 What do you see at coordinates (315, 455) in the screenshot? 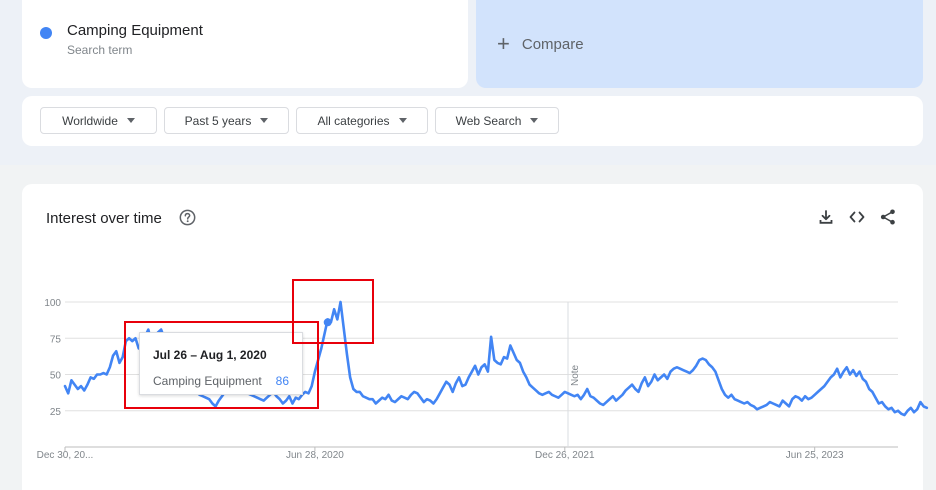
I see `x-tick-label: Jun 28, 2020` at bounding box center [315, 455].